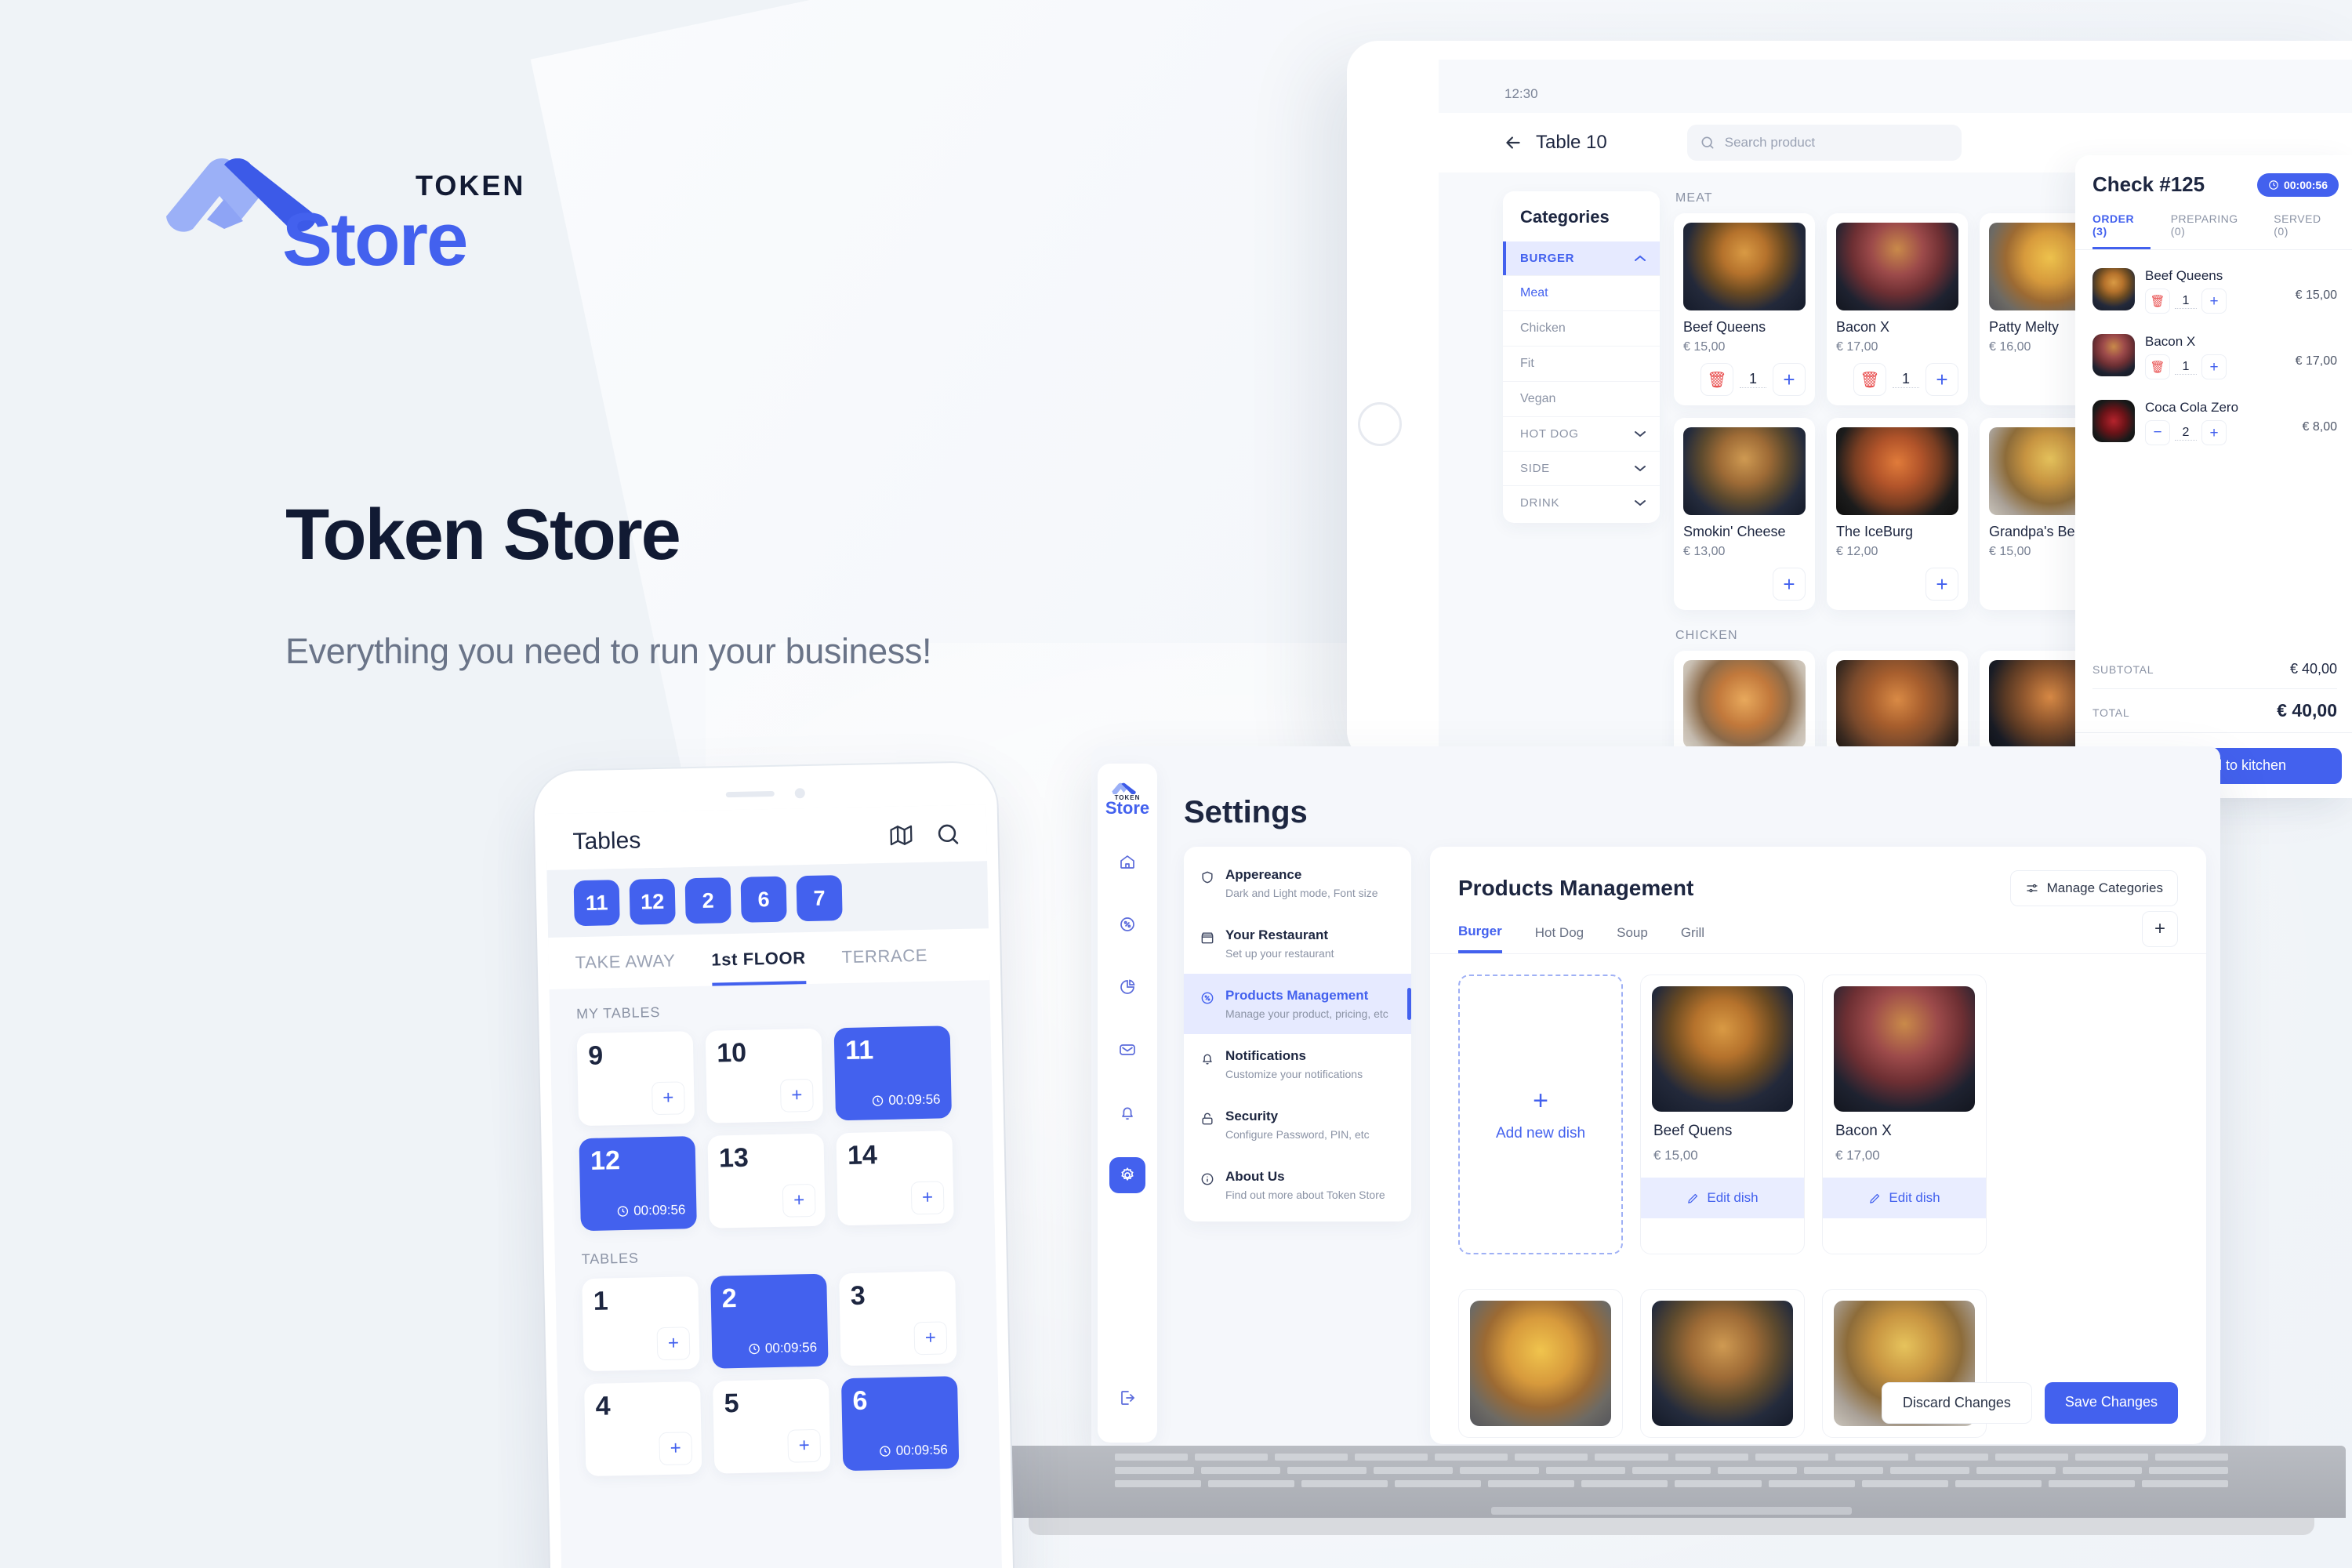 The height and width of the screenshot is (1568, 2352). What do you see at coordinates (2305, 230) in the screenshot?
I see `tab-served: SERVED (0)` at bounding box center [2305, 230].